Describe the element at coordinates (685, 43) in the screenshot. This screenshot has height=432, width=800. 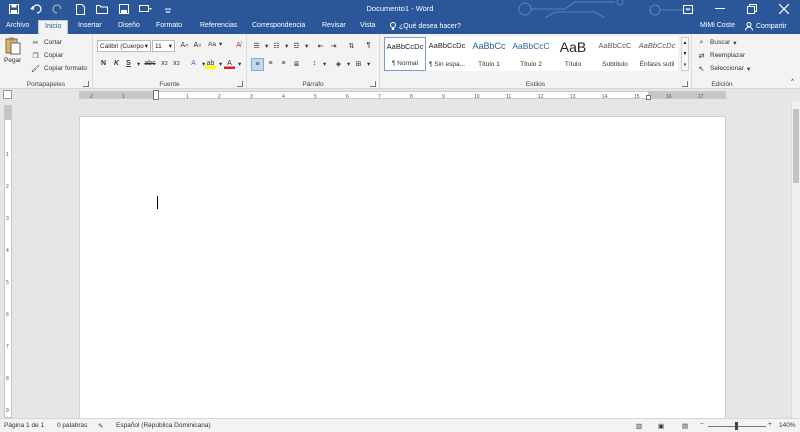
I see `chevron-up-icon: ▲` at that location.